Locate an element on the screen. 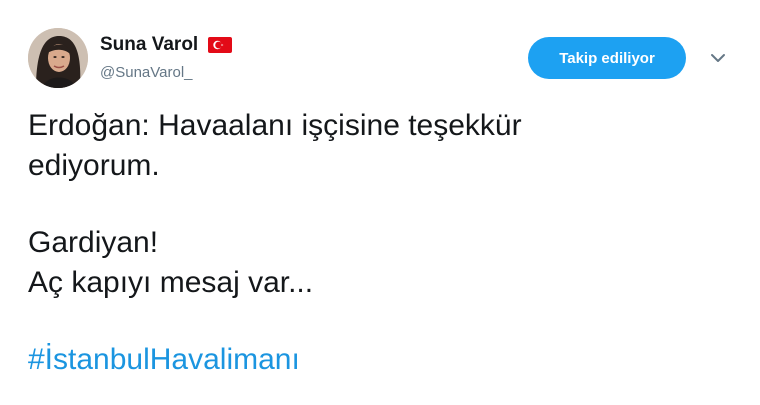 The width and height of the screenshot is (760, 405). author-name-row: Suna Varol is located at coordinates (166, 45).